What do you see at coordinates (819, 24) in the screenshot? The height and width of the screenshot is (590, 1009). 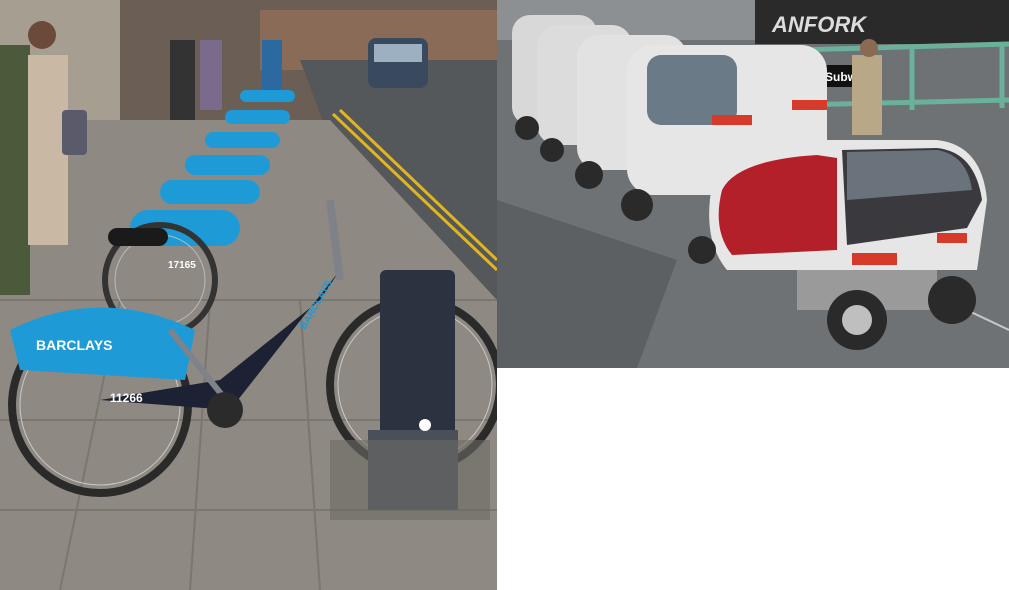 I see `graffiti-text: ANFORK` at bounding box center [819, 24].